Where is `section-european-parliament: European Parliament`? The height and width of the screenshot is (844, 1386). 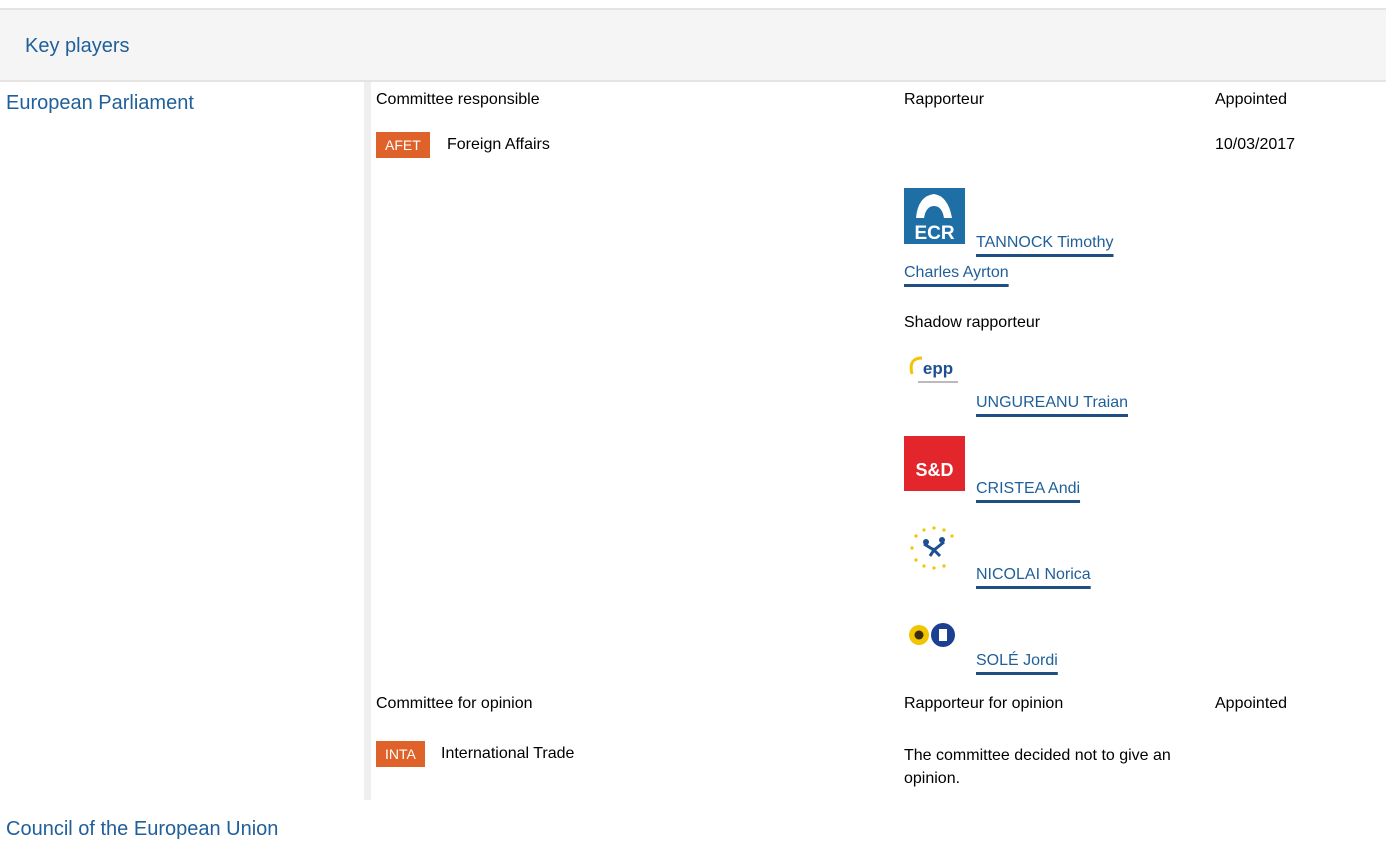
section-european-parliament: European Parliament is located at coordinates (100, 103).